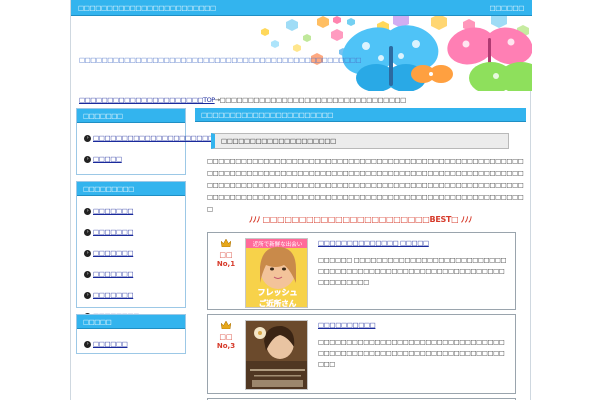 Image resolution: width=600 pixels, height=400 pixels. I want to click on sidebar-item-1-1: › □□□□□□□□□□□□□□□□□□□□□□, so click(152, 138).